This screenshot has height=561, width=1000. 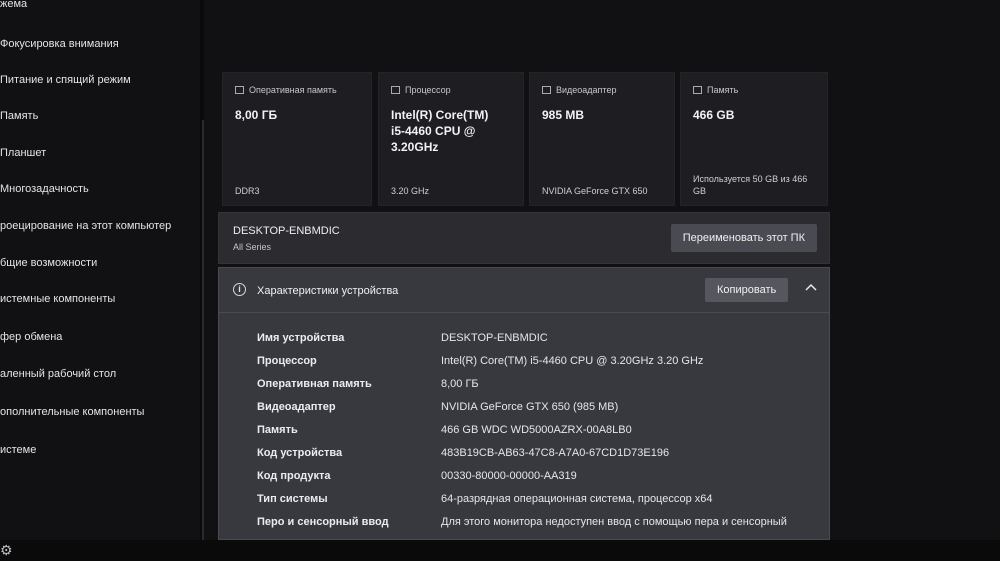 What do you see at coordinates (59, 44) in the screenshot?
I see `sidebar-item-focus-assist: Фокусировка внимания` at bounding box center [59, 44].